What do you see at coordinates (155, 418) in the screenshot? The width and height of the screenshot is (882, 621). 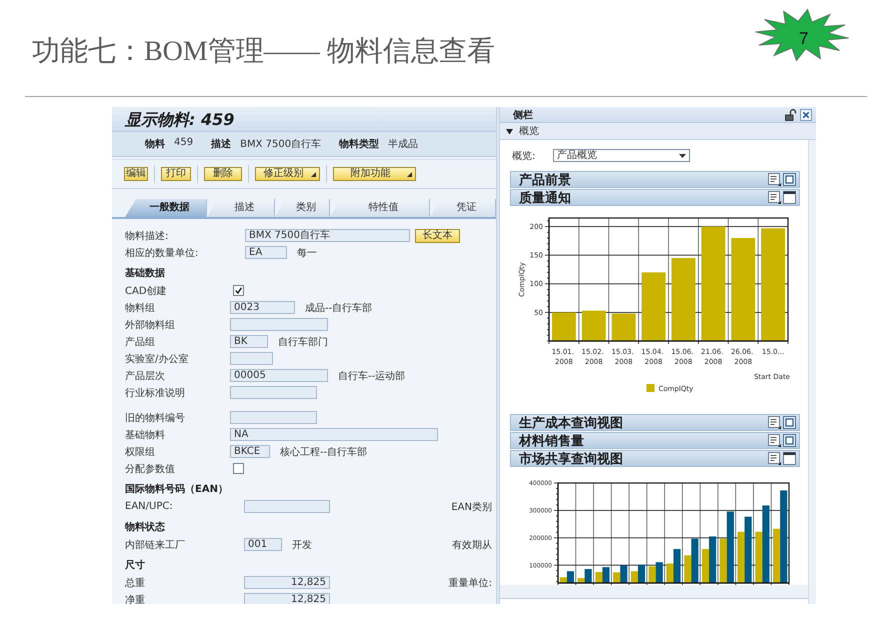 I see `field-label: 旧的物料编号` at bounding box center [155, 418].